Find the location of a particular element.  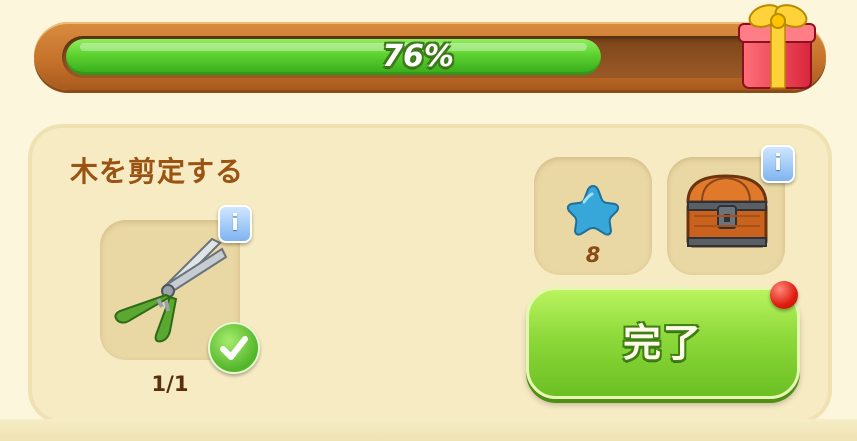

reward-count-star: 8 is located at coordinates (593, 255).